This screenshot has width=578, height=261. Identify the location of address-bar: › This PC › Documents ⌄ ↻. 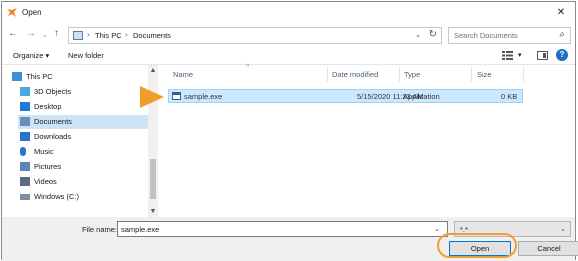
(255, 35).